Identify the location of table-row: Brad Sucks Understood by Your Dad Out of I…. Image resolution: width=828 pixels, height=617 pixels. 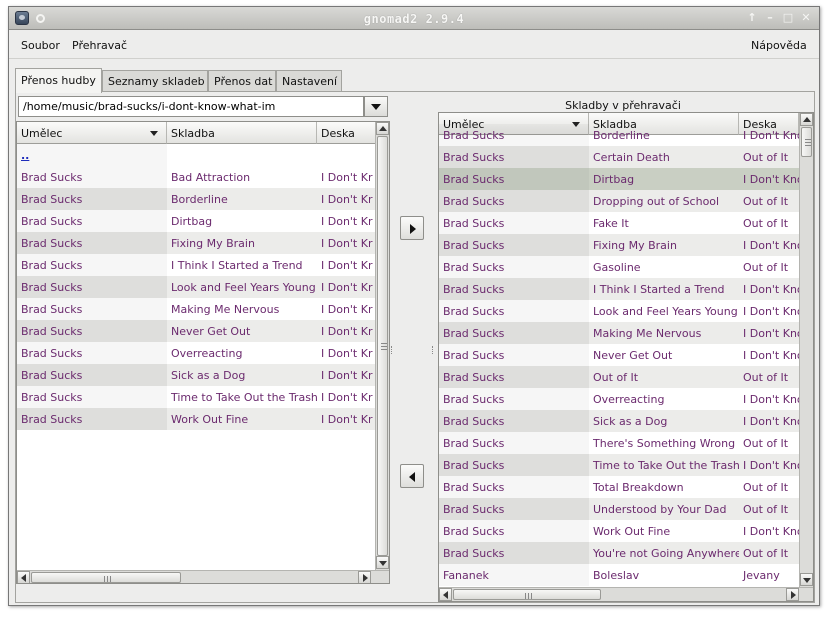
(626, 509).